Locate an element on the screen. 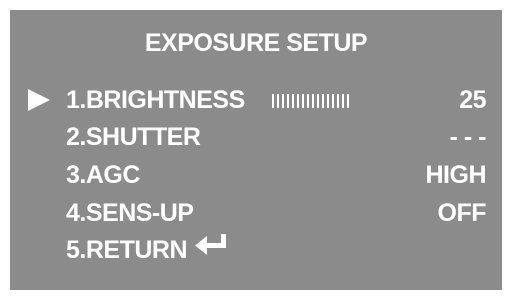 The height and width of the screenshot is (300, 512). menu-item-label: 2.SHUTTER is located at coordinates (133, 137).